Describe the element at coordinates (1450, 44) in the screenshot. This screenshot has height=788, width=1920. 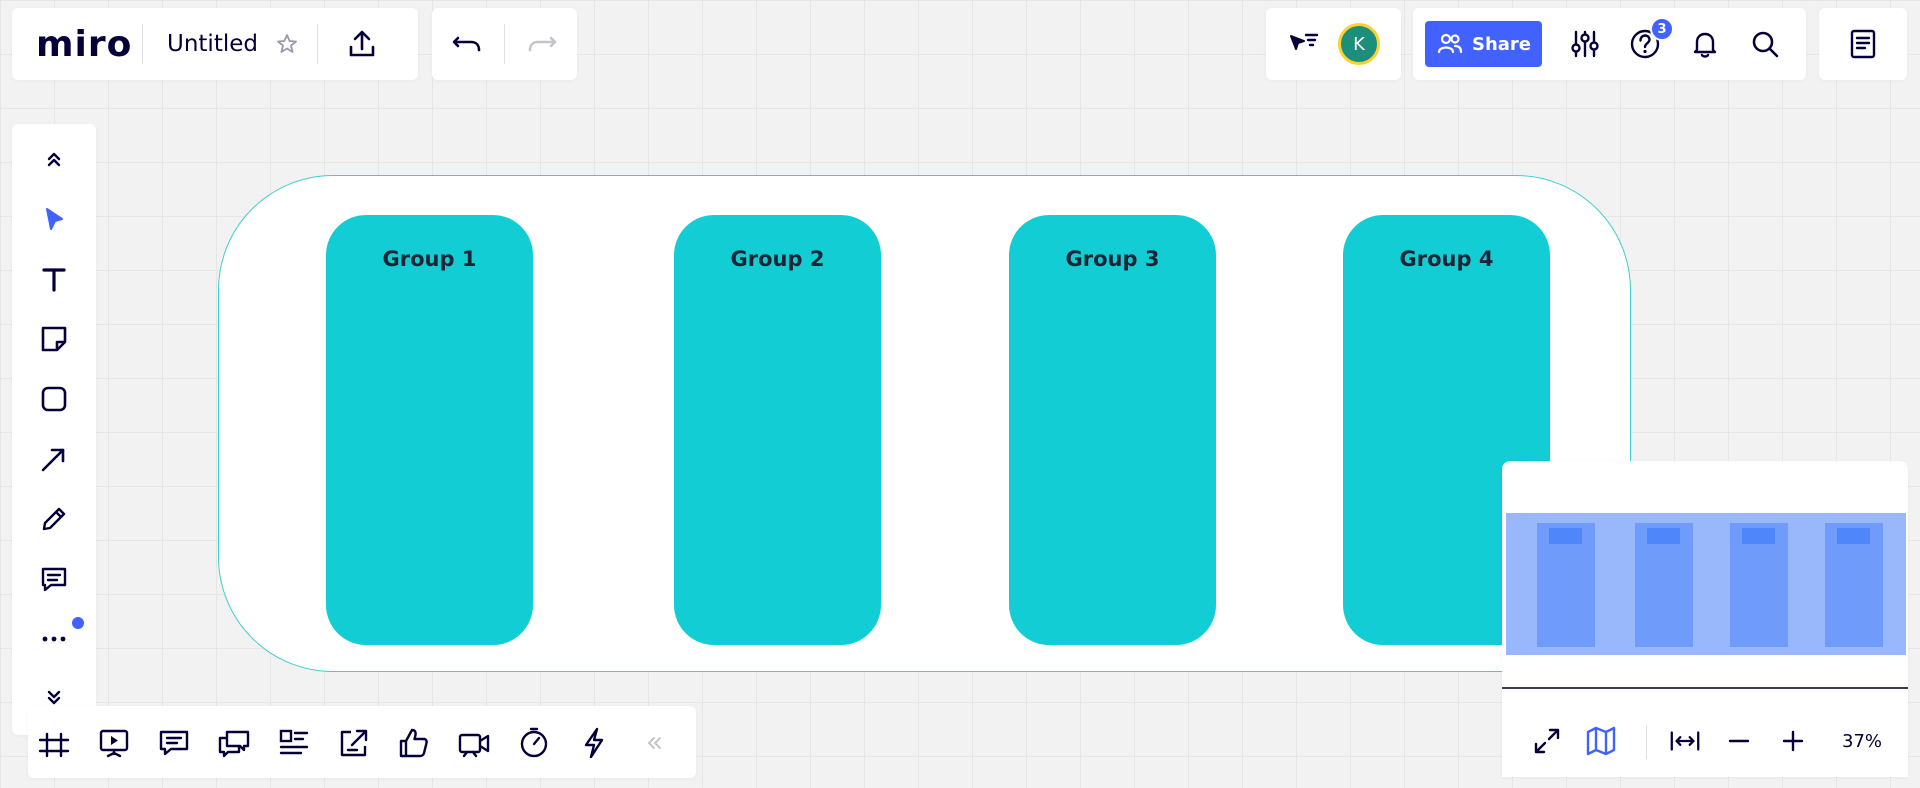
I see `users-icon` at that location.